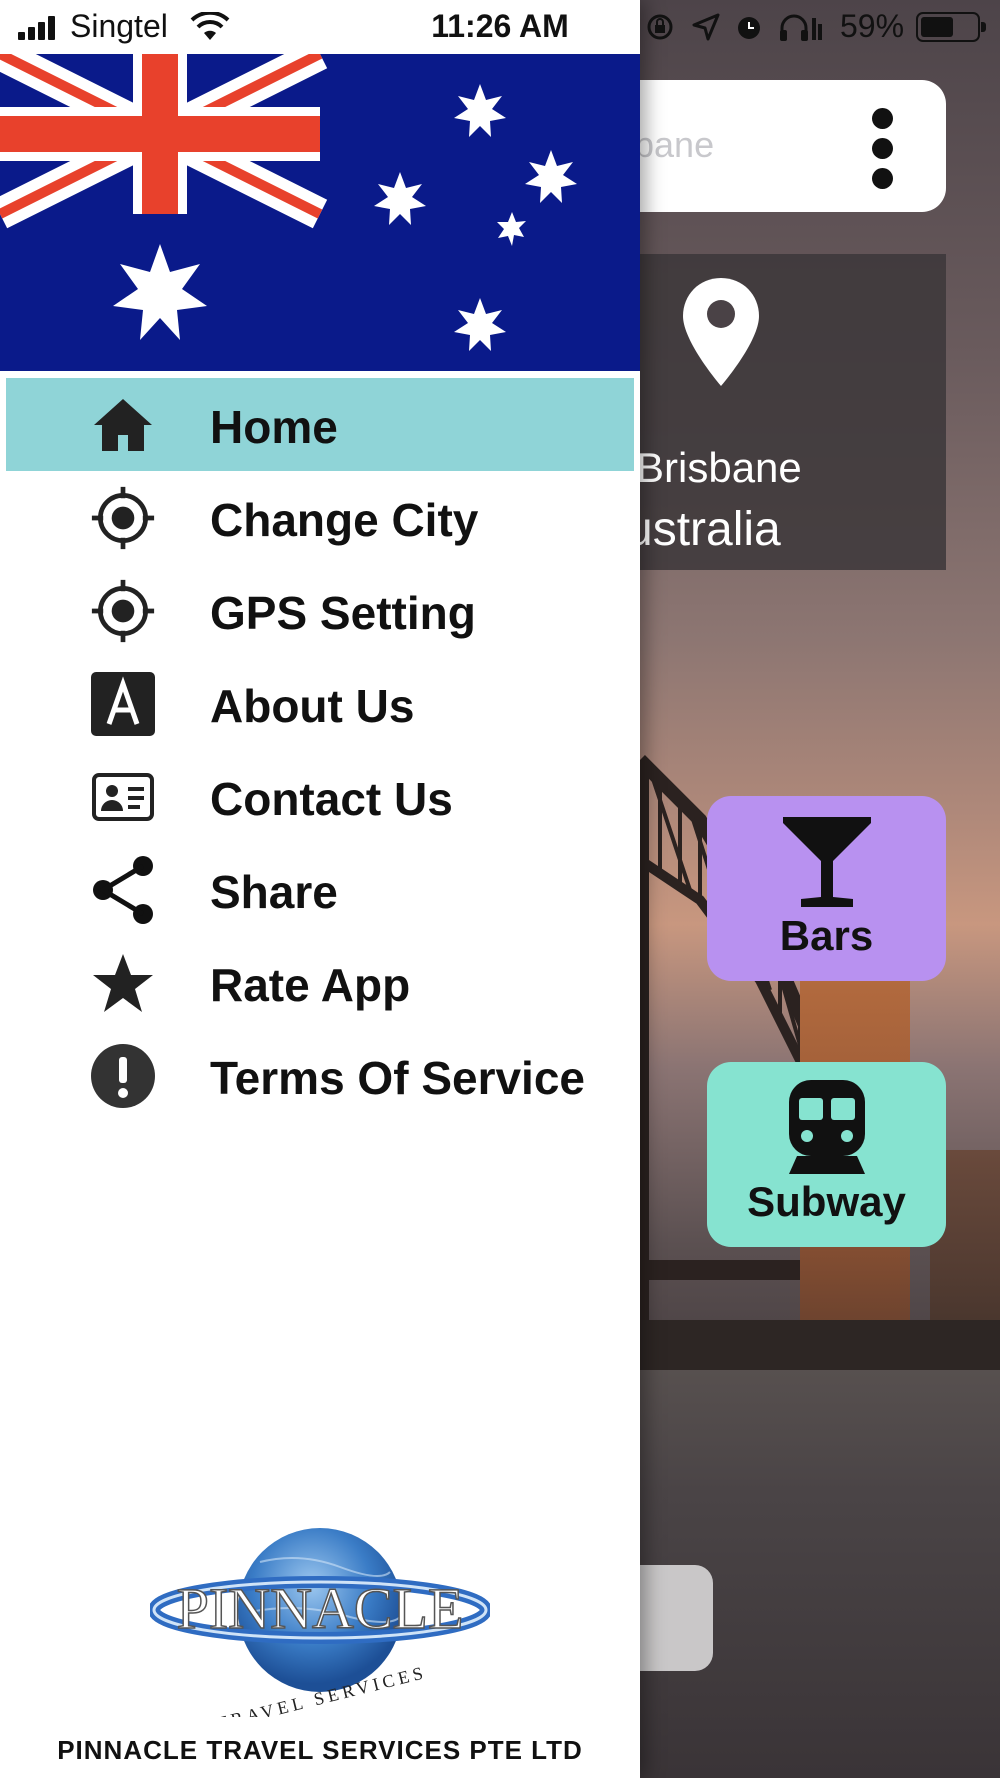 This screenshot has height=1778, width=1000. I want to click on location-country: ustralia, so click(703, 529).